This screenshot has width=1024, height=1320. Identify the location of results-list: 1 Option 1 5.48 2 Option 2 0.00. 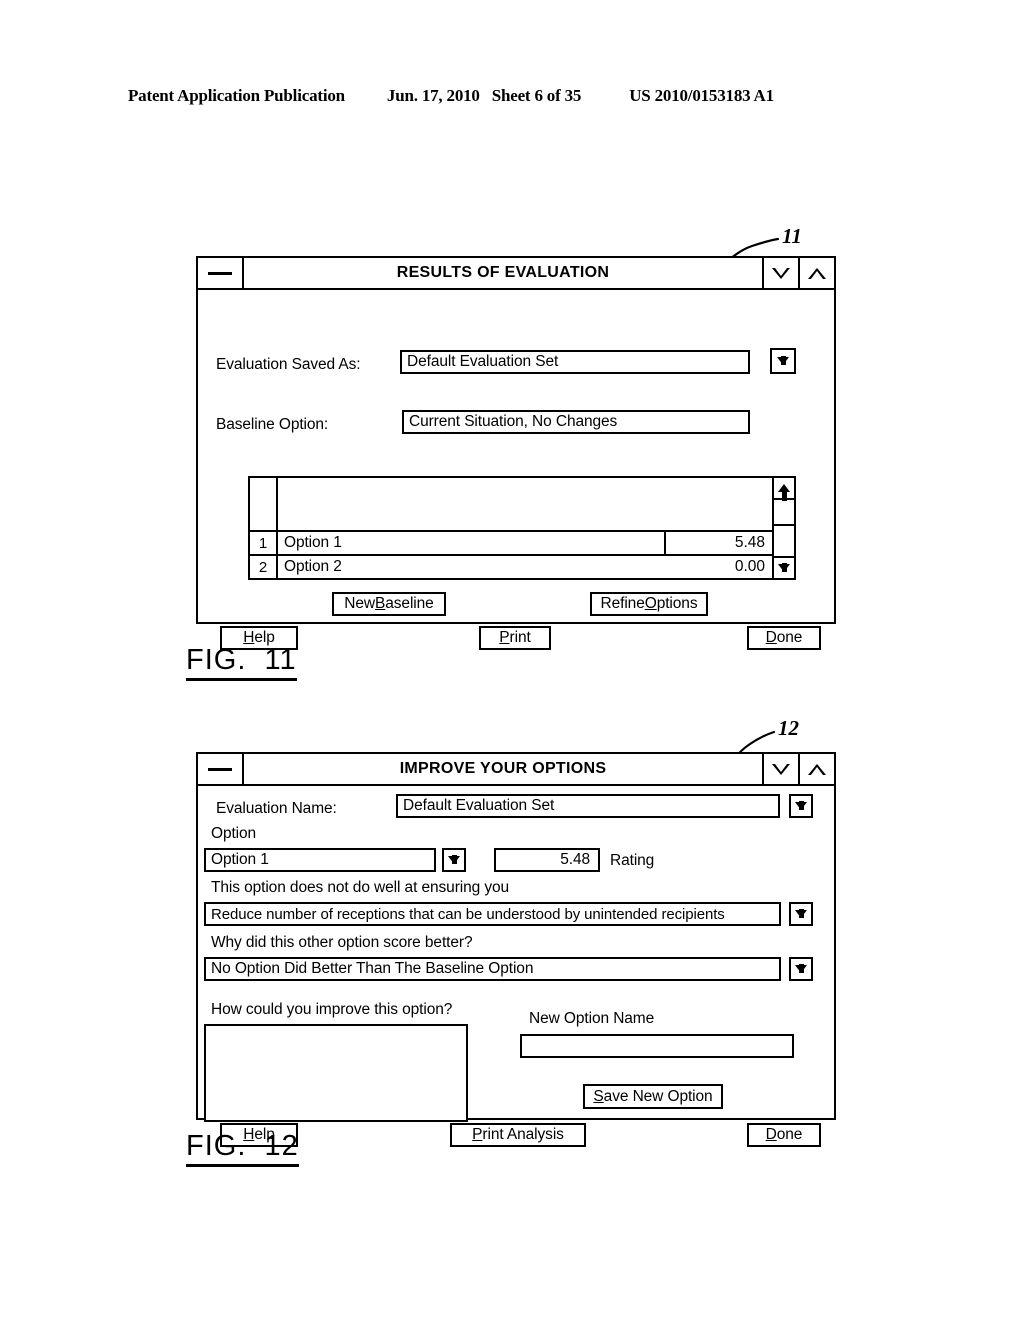
(522, 528).